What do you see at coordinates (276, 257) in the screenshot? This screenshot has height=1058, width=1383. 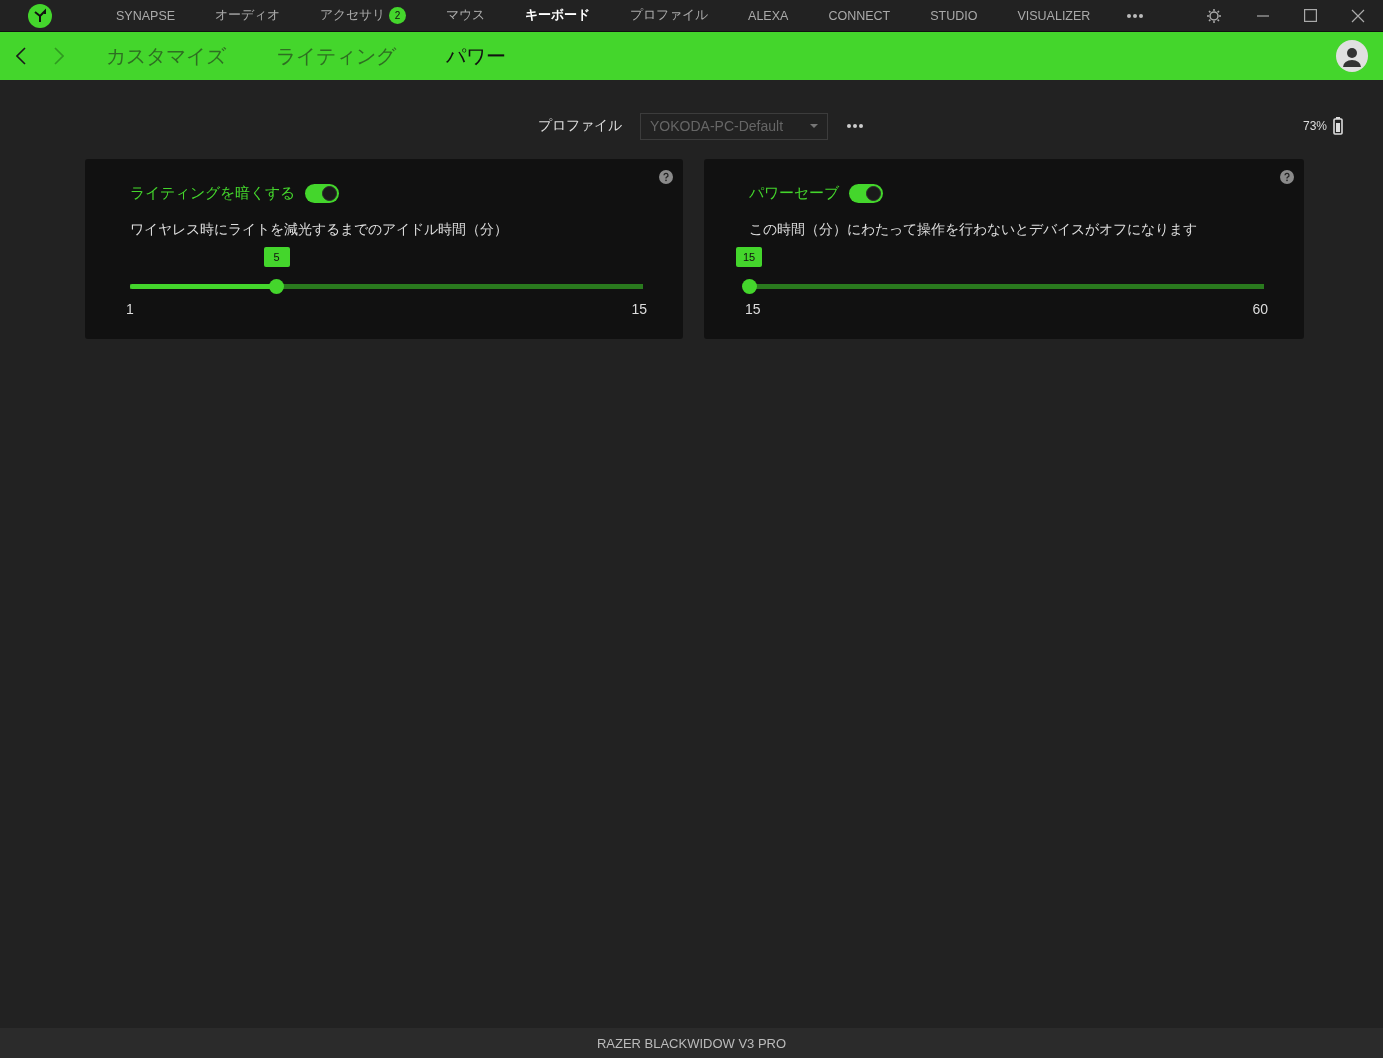 I see `value-tooltip: 5` at bounding box center [276, 257].